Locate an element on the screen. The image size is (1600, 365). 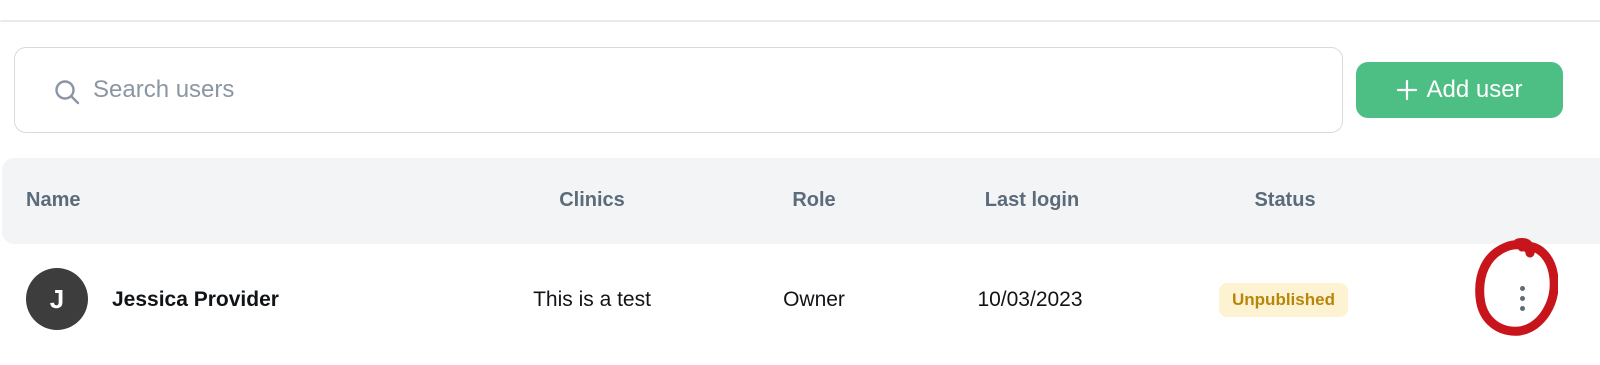
column-header-role: Role is located at coordinates (814, 200).